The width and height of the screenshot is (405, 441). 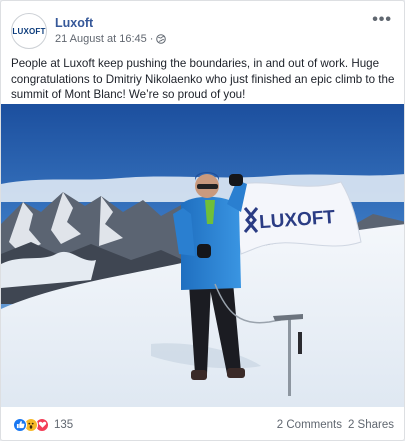 What do you see at coordinates (43, 424) in the screenshot?
I see `reaction-summary: 135` at bounding box center [43, 424].